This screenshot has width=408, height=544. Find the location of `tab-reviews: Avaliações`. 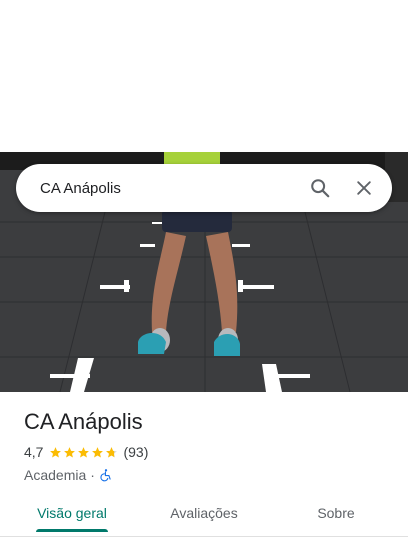

tab-reviews: Avaliações is located at coordinates (204, 513).